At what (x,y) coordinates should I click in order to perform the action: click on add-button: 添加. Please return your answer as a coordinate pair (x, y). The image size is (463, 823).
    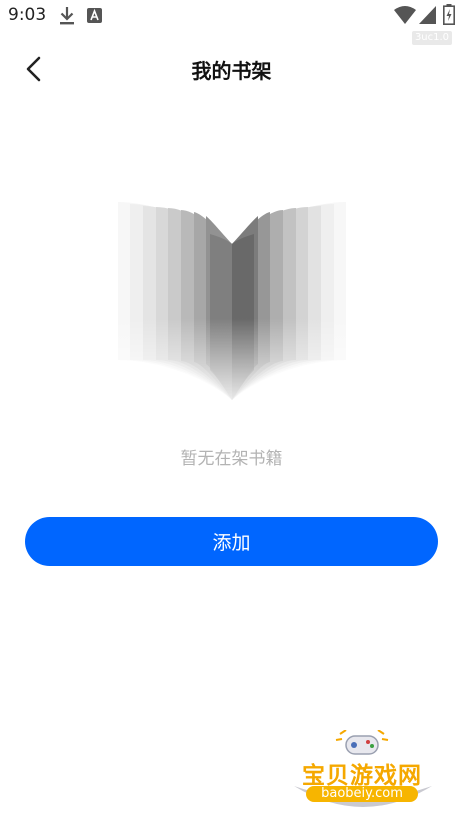
    Looking at the image, I should click on (231, 541).